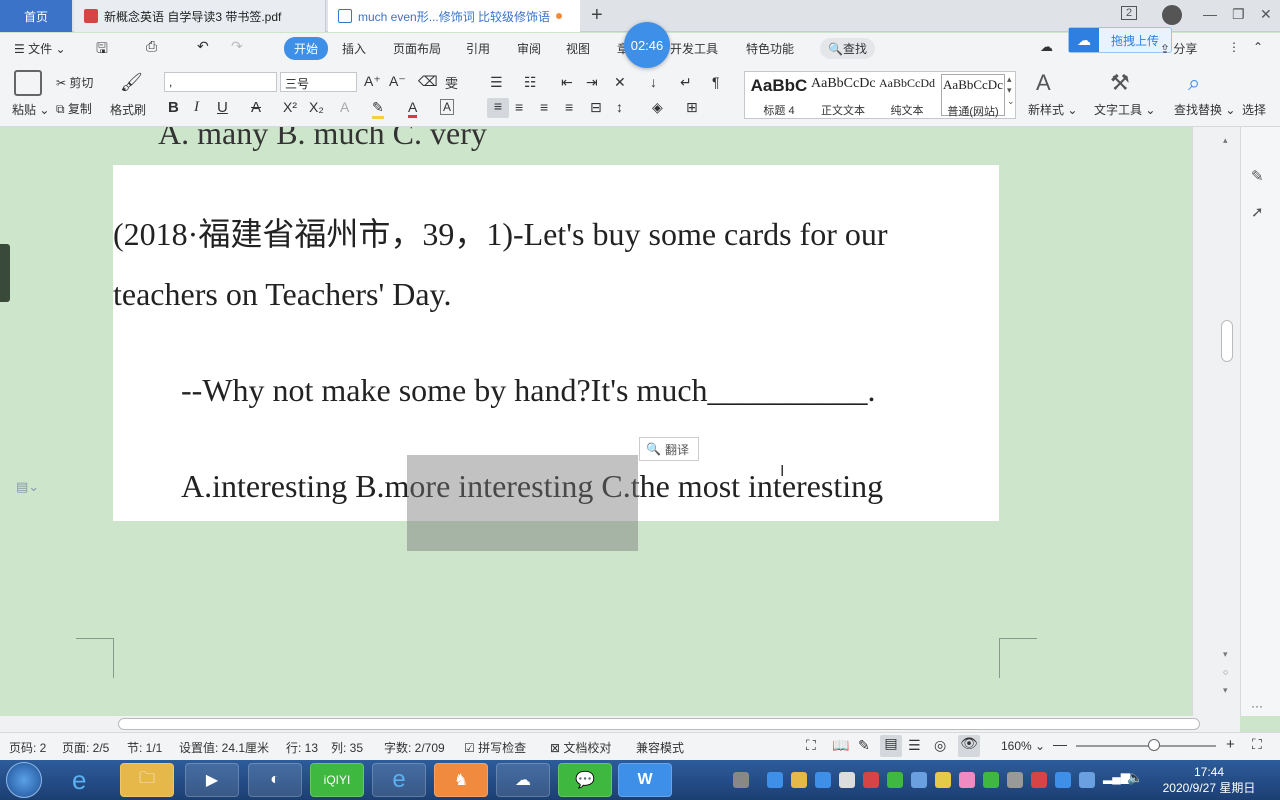  What do you see at coordinates (1258, 47) in the screenshot?
I see `collapse-ribbon-icon: ⌃` at bounding box center [1258, 47].